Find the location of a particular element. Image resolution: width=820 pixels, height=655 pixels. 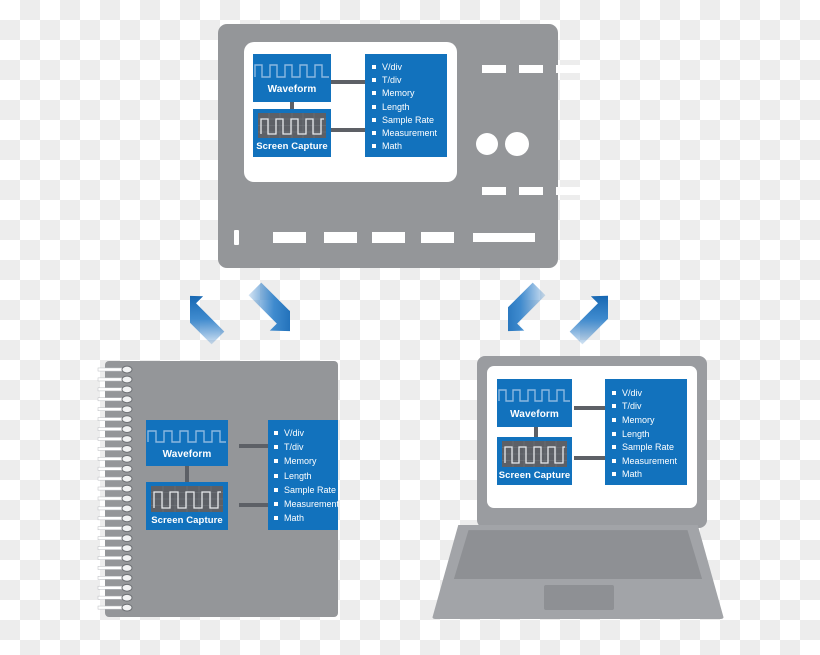

menu-item-label: Math is located at coordinates (392, 146).